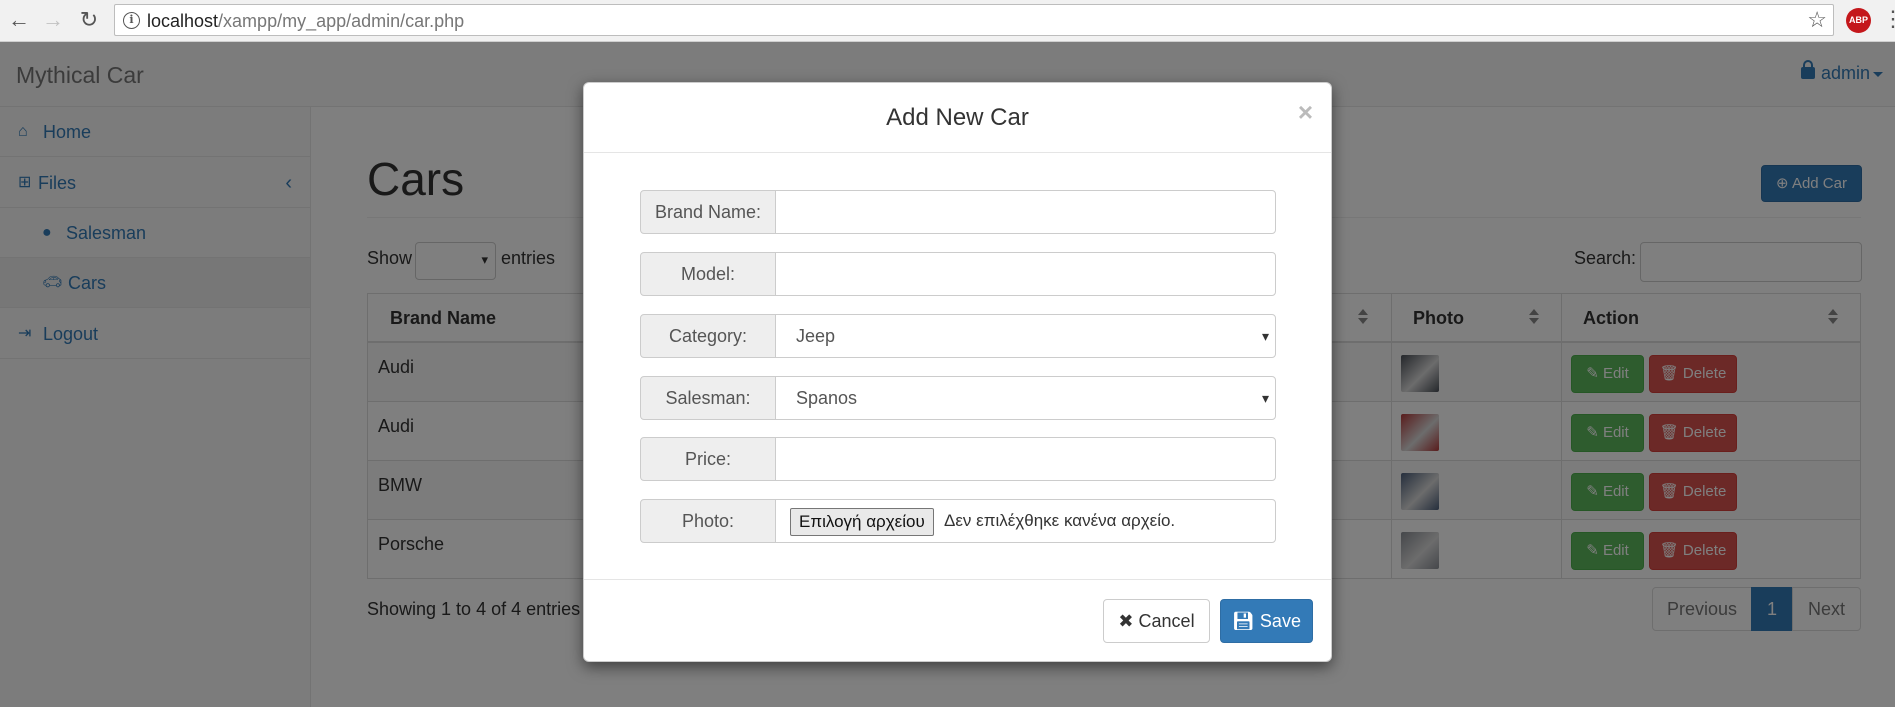 This screenshot has height=707, width=1895. I want to click on brand-name-label: Brand Name:, so click(708, 212).